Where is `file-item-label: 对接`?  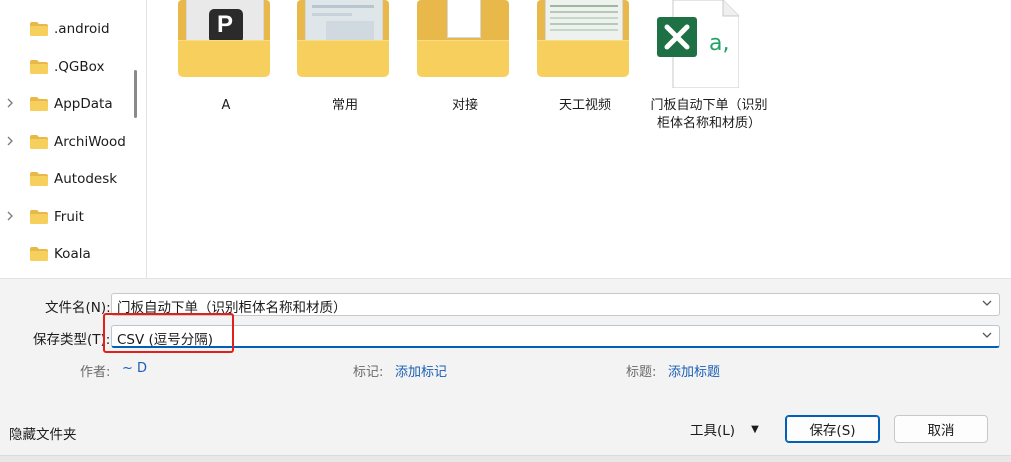 file-item-label: 对接 is located at coordinates (464, 105).